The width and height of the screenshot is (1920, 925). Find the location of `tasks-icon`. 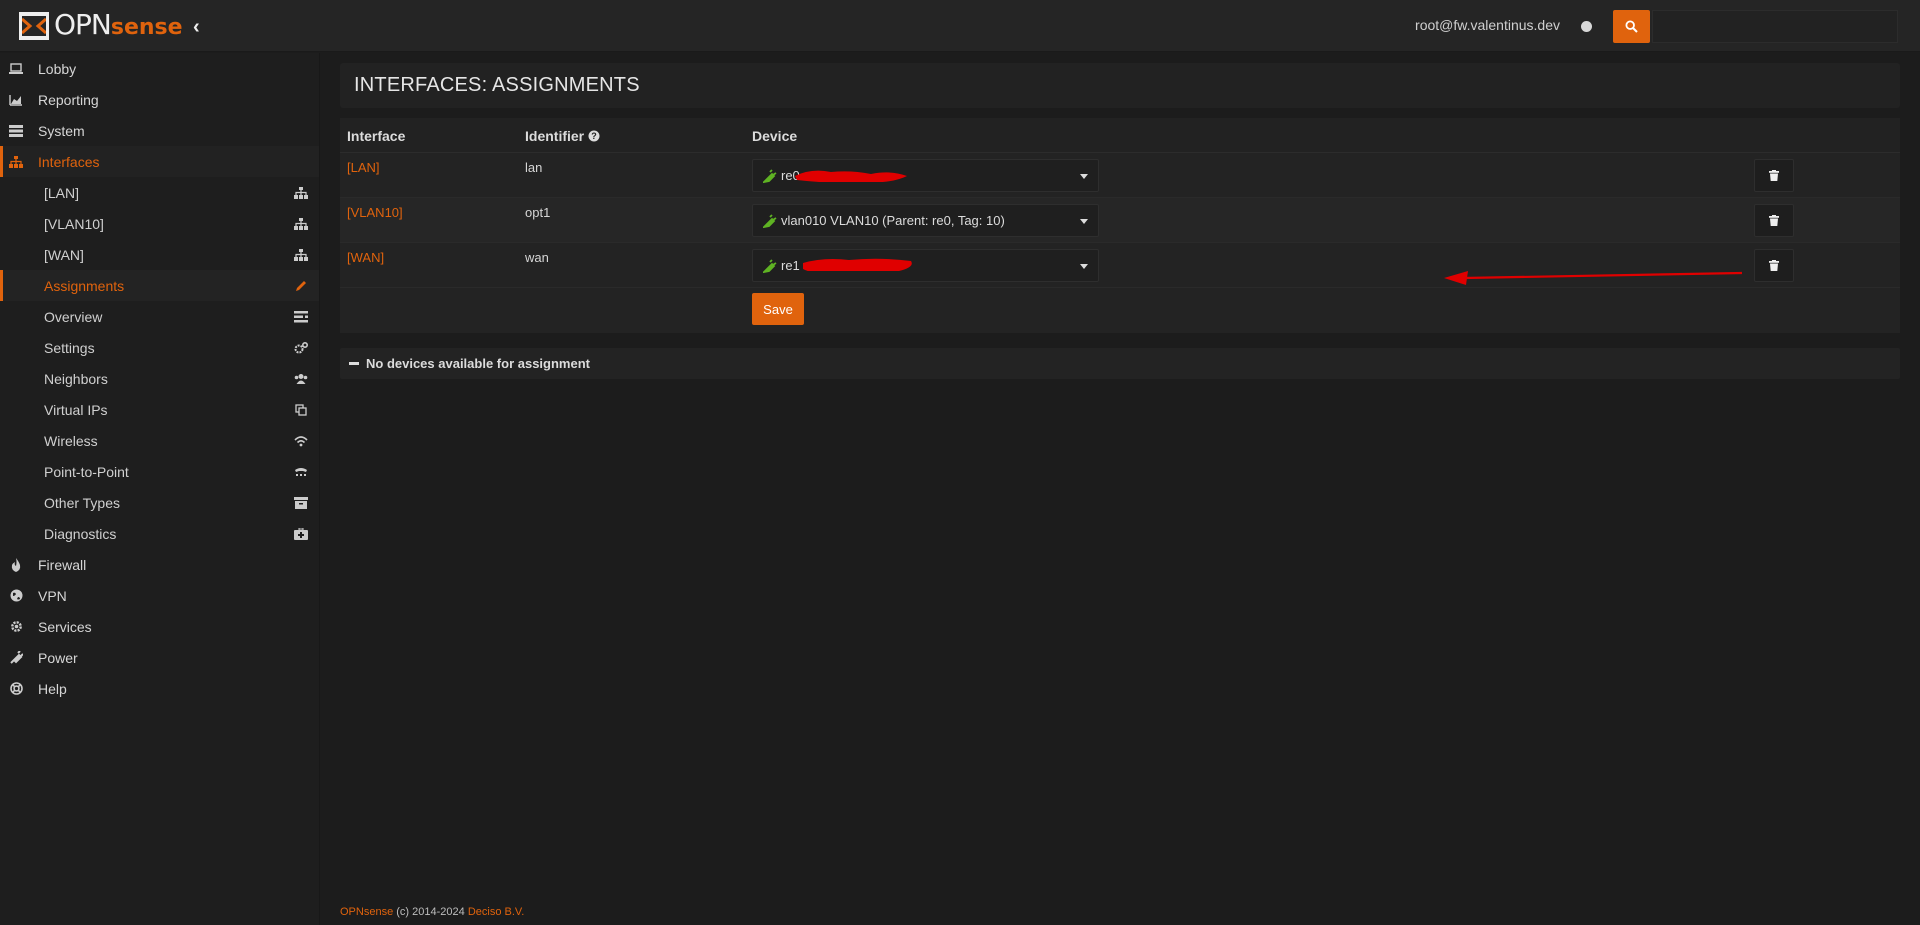

tasks-icon is located at coordinates (301, 317).